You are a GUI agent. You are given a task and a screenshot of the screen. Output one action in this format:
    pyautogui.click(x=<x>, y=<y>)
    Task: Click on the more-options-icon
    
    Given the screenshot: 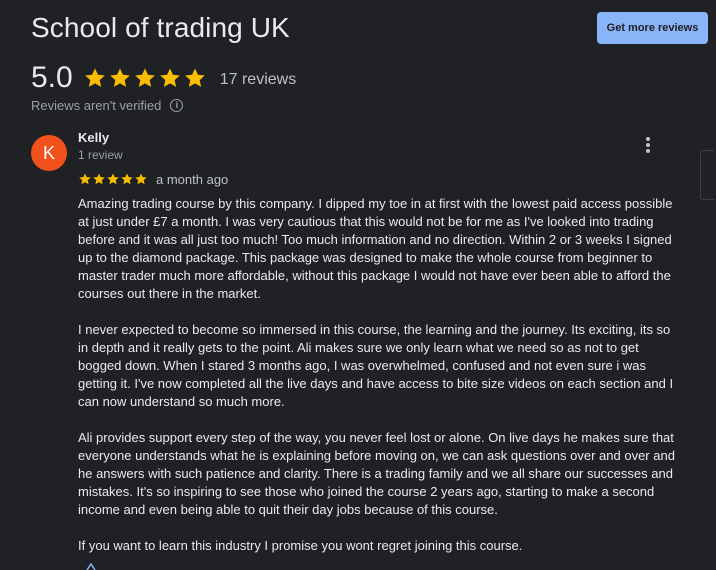 What is the action you would take?
    pyautogui.click(x=648, y=145)
    